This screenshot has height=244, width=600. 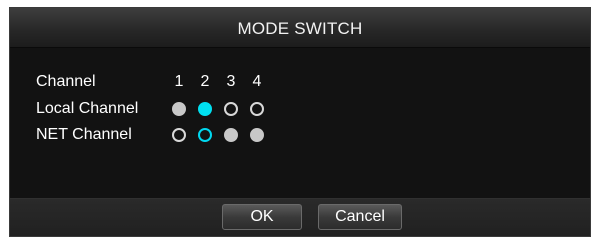 I want to click on local-channel-row: Local Channel, so click(x=300, y=109).